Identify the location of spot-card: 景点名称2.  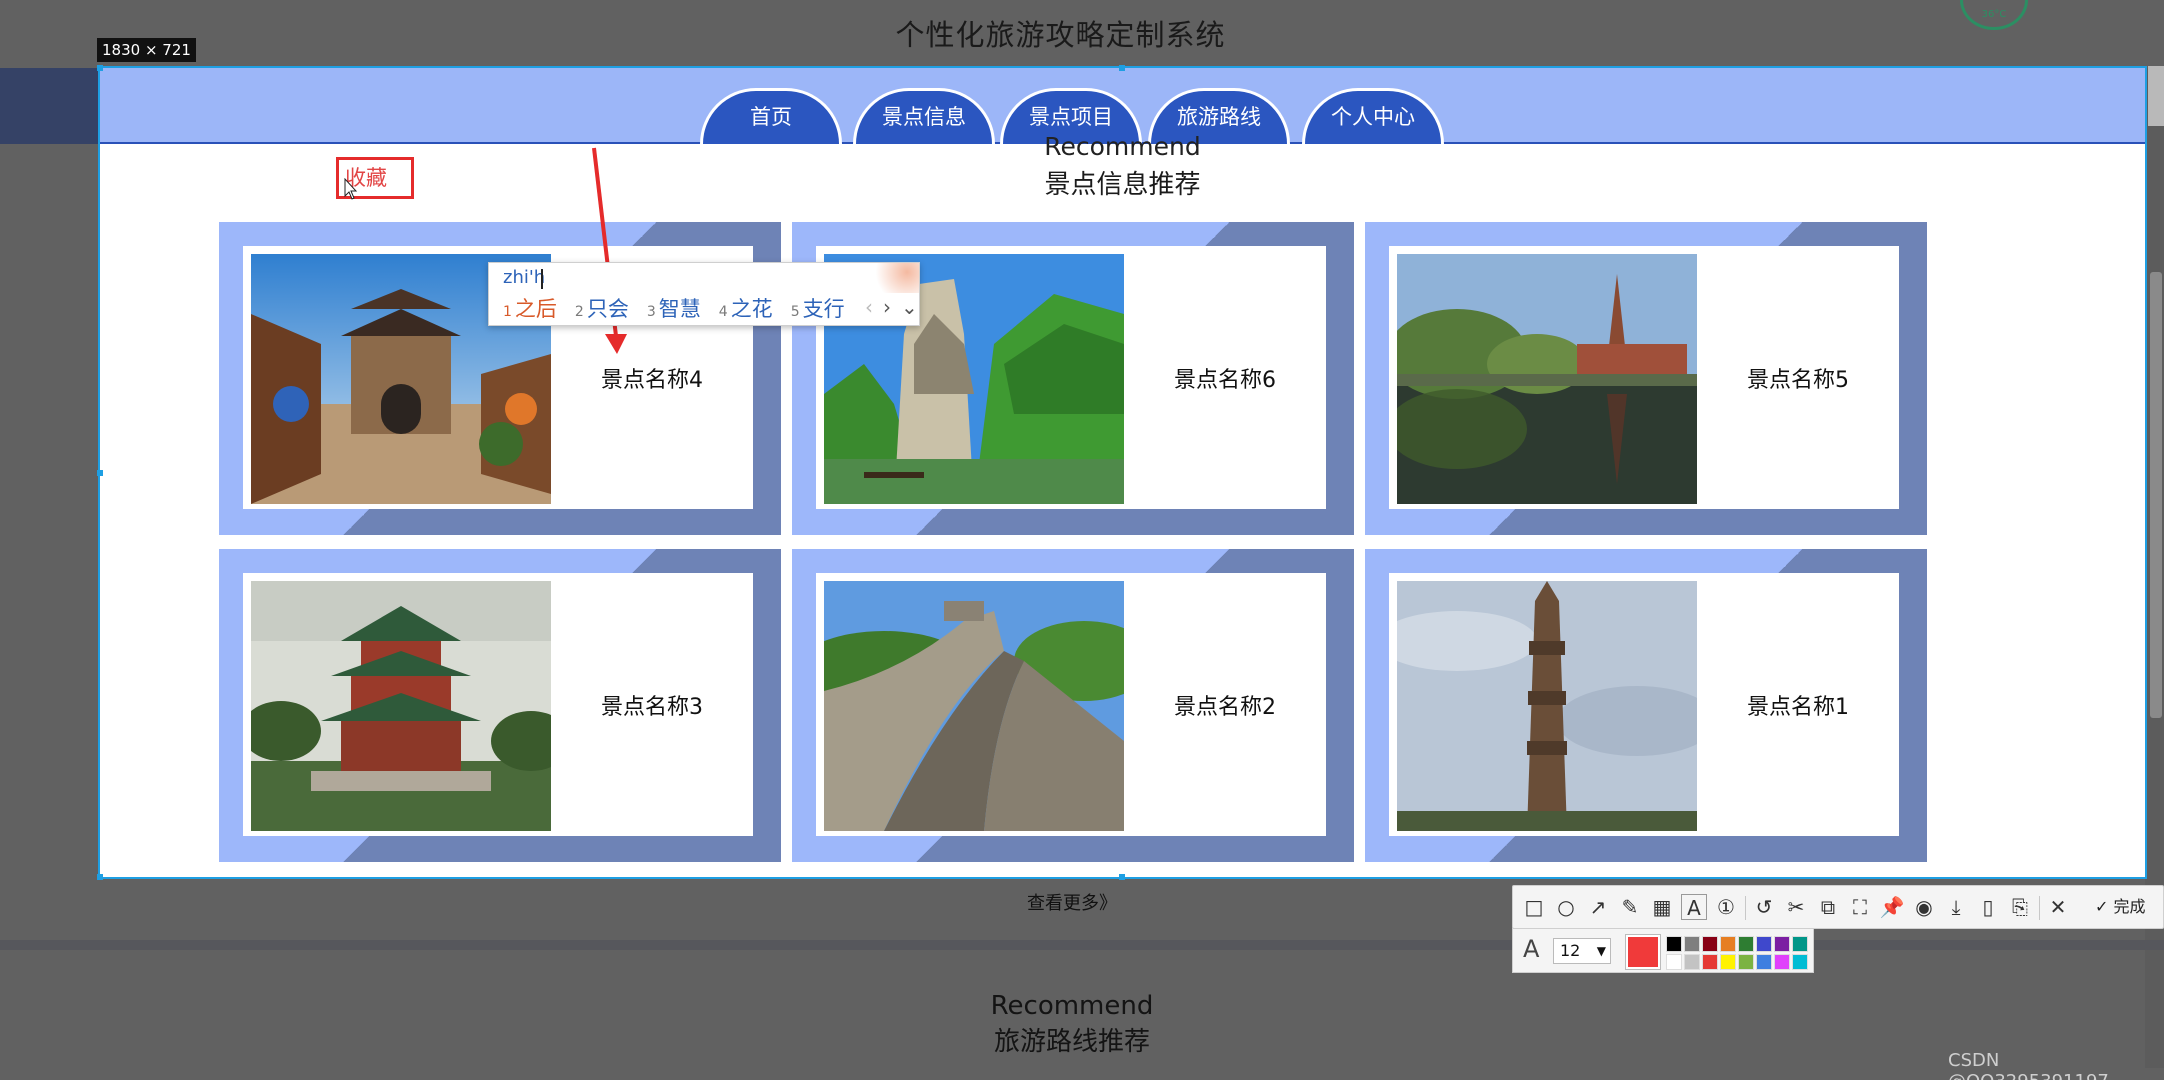
(1073, 705).